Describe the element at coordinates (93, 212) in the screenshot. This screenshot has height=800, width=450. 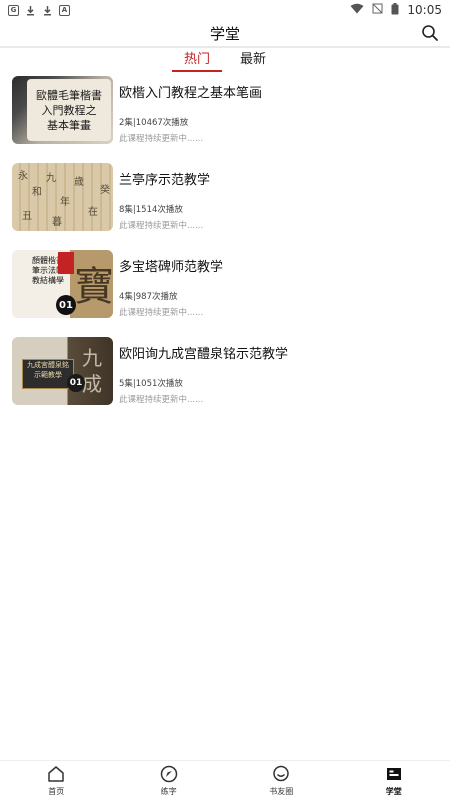
I see `calligraphy-mark: 在` at that location.